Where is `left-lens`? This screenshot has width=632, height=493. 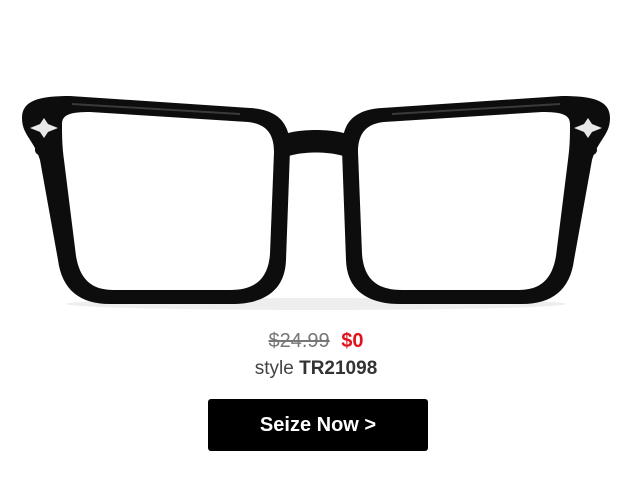
left-lens is located at coordinates (168, 201).